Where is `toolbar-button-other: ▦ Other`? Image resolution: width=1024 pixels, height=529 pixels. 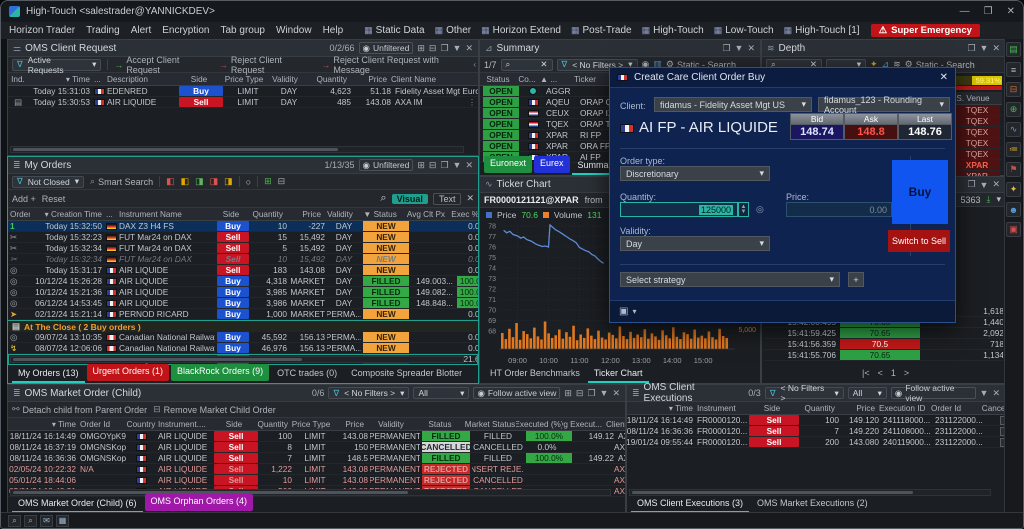
toolbar-button-other: ▦ Other is located at coordinates (453, 30).